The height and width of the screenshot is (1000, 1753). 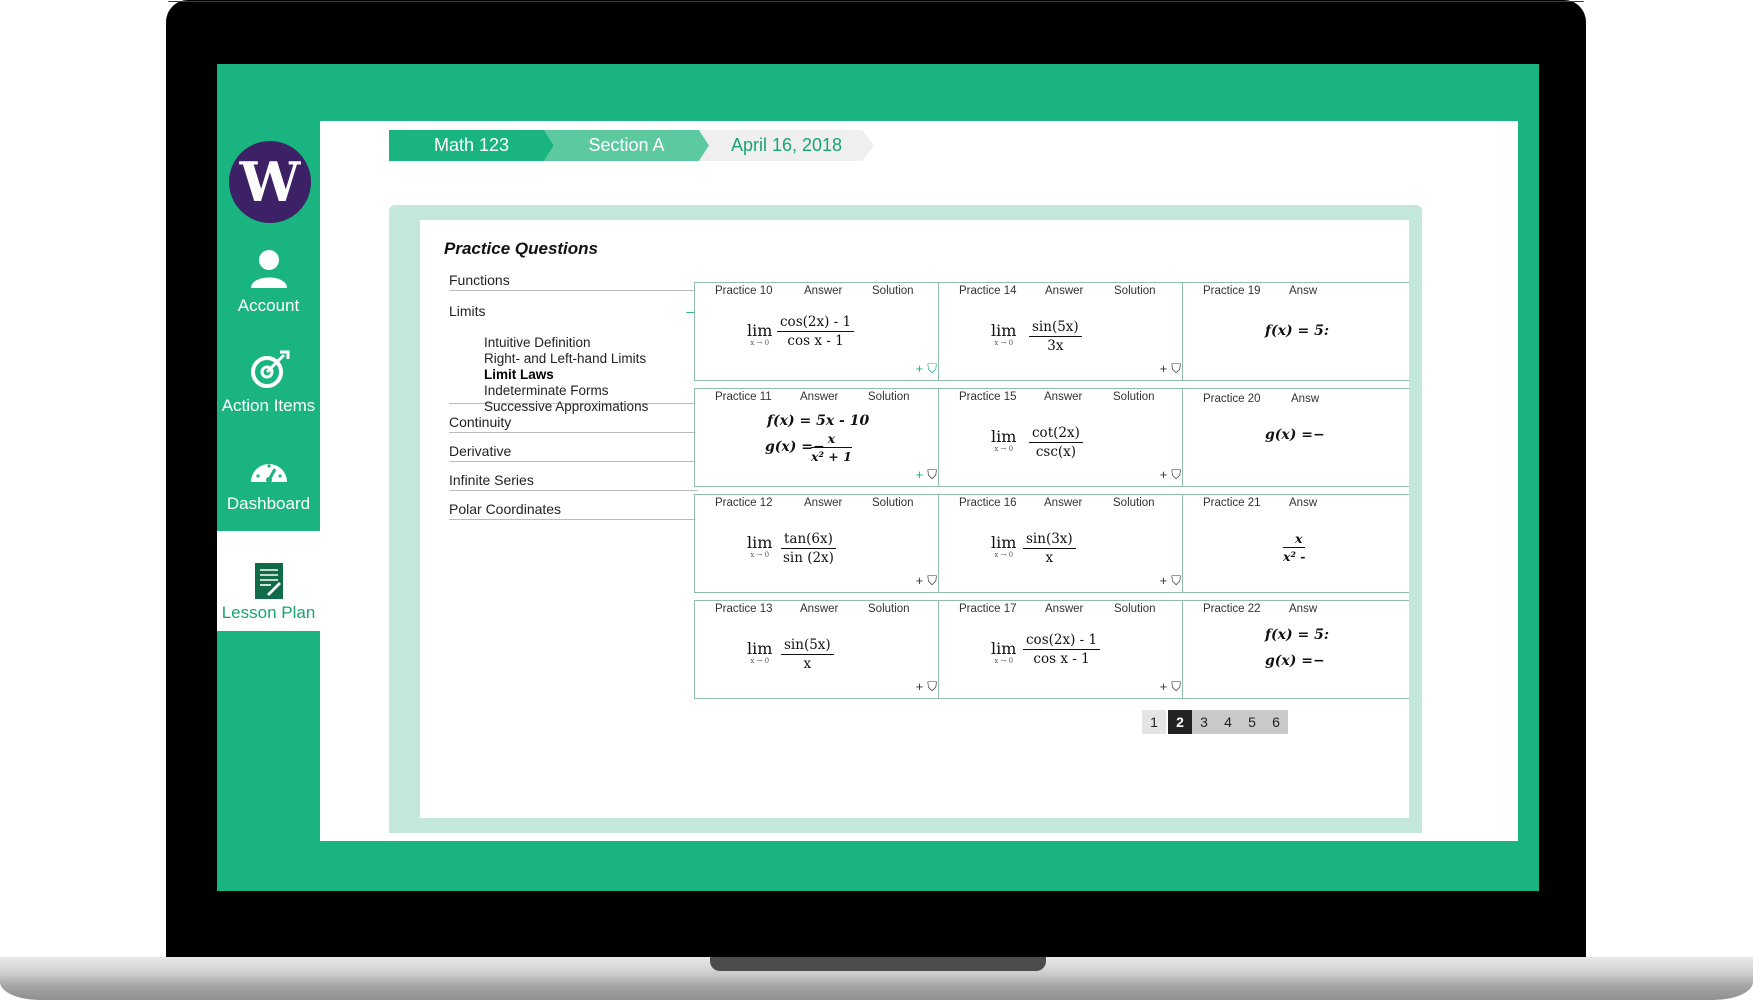 I want to click on laptop-bezel-edge, so click(x=876, y=1).